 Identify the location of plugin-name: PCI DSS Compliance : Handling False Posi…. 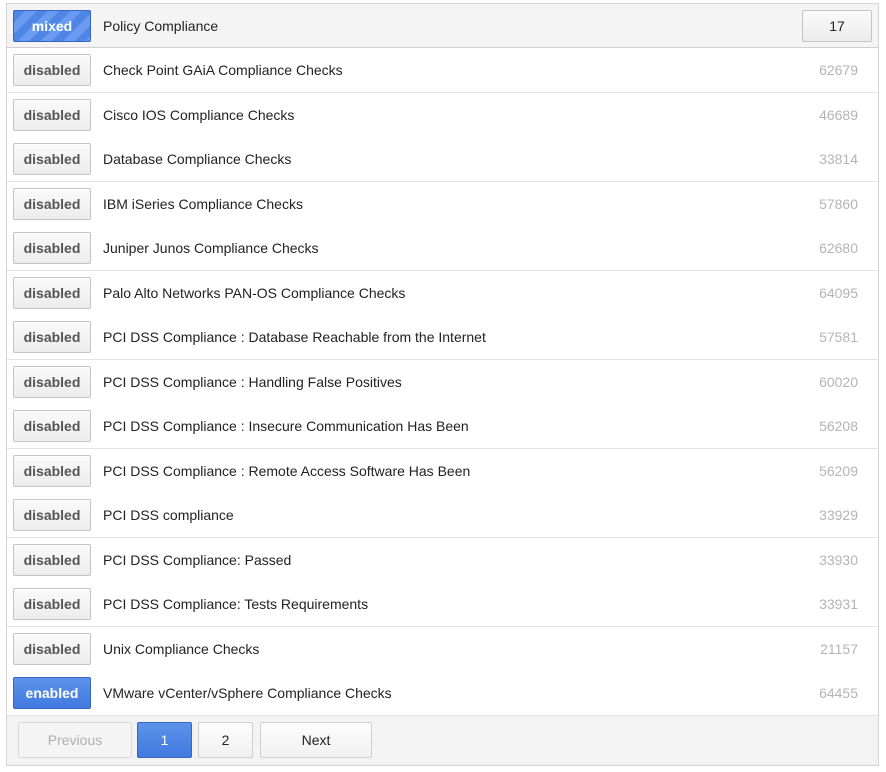
(252, 381).